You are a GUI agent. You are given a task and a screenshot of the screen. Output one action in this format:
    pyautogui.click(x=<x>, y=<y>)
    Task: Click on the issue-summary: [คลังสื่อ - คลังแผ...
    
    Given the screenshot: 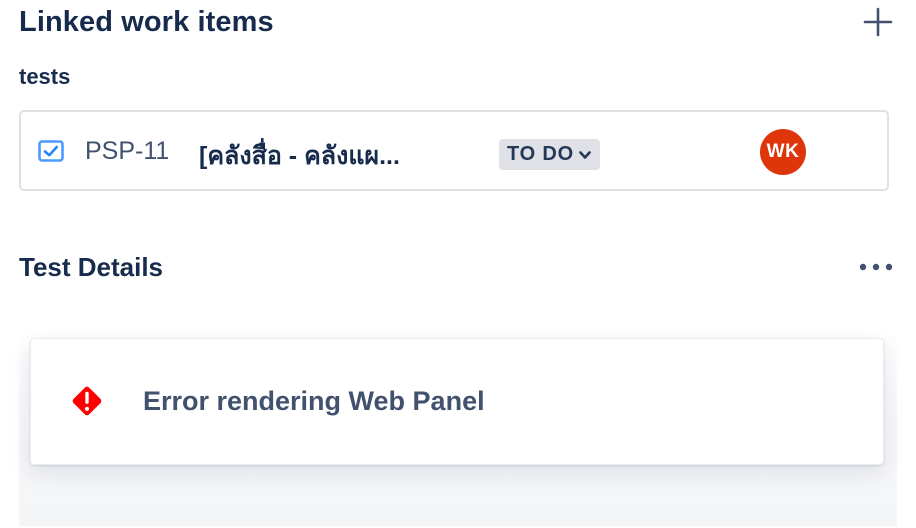 What is the action you would take?
    pyautogui.click(x=319, y=156)
    